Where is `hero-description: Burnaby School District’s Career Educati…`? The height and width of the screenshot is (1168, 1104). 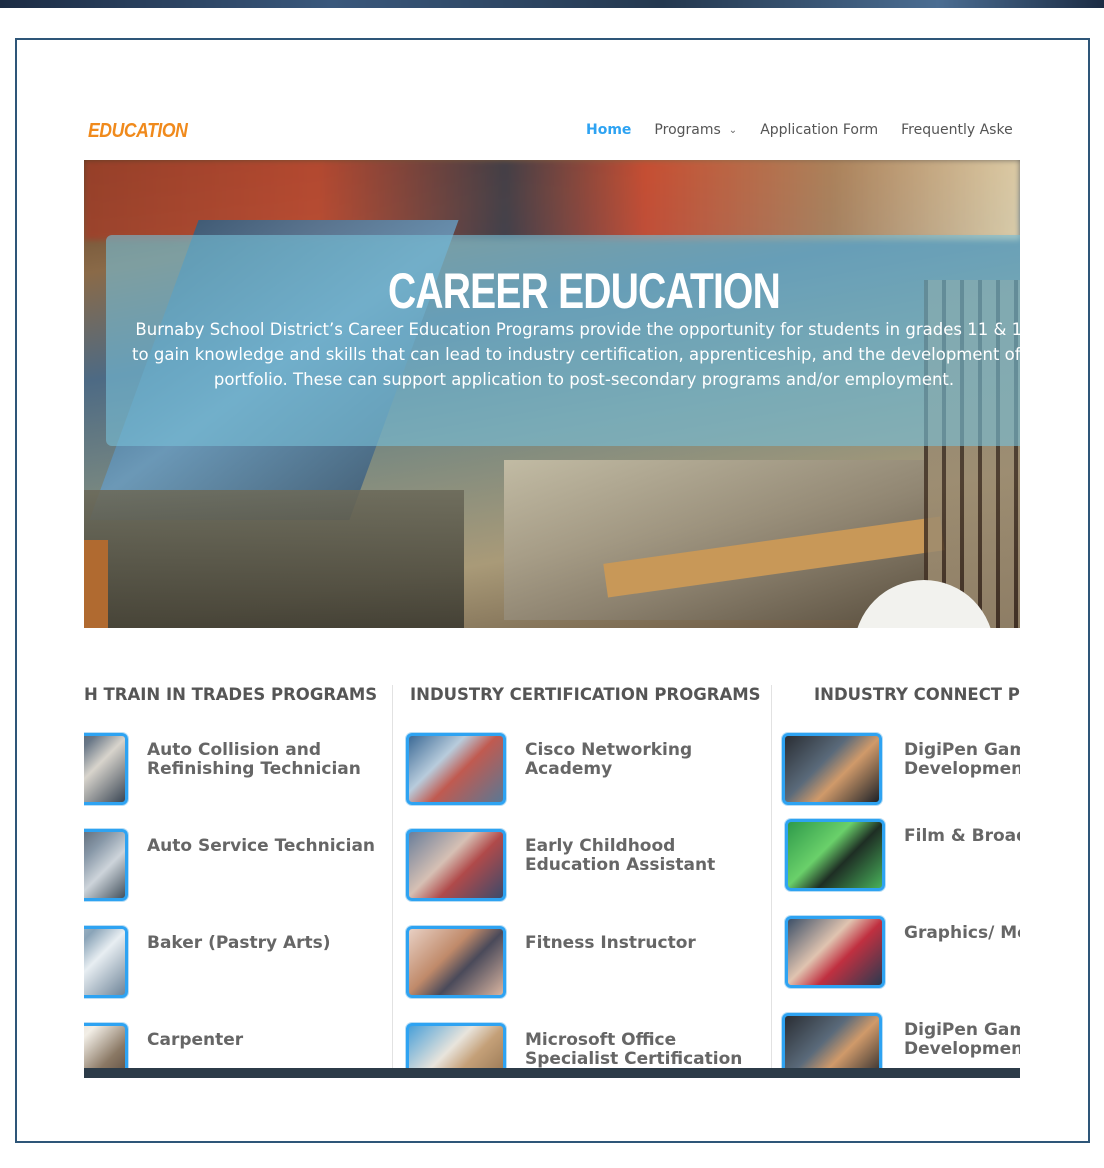 hero-description: Burnaby School District’s Career Educati… is located at coordinates (576, 354).